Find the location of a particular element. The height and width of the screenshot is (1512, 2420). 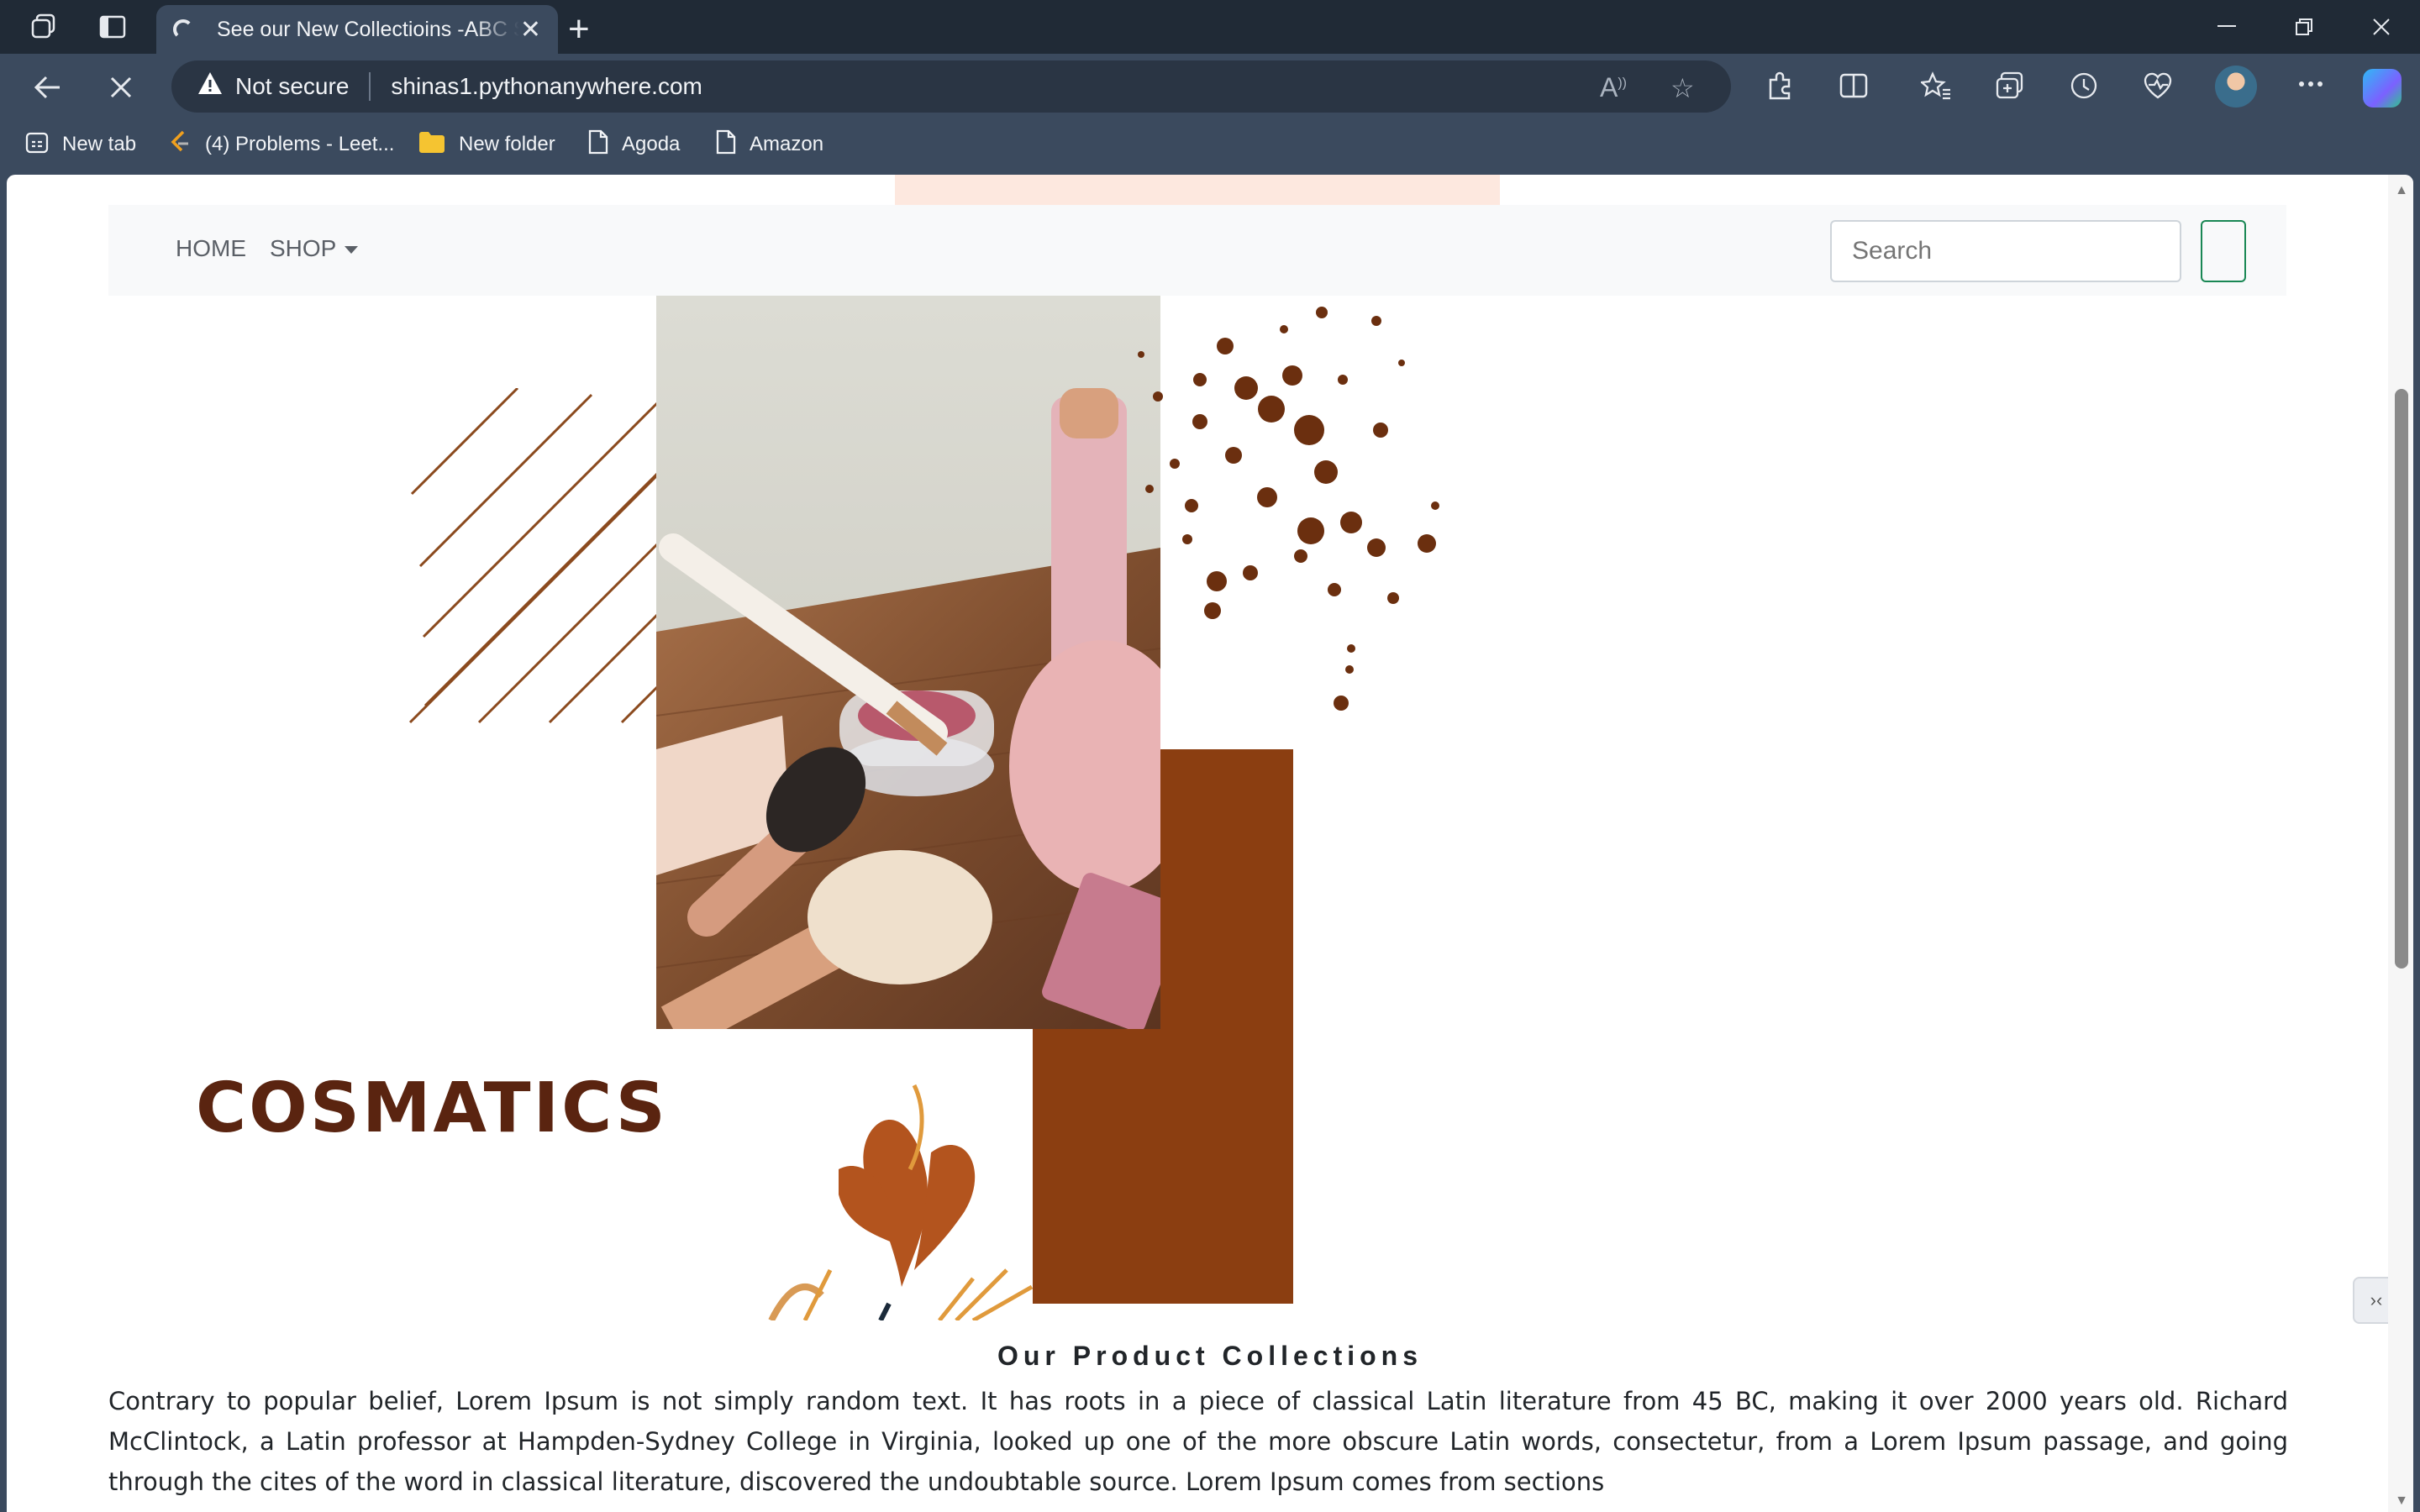

bookmark-amazon: Amazon is located at coordinates (769, 144).